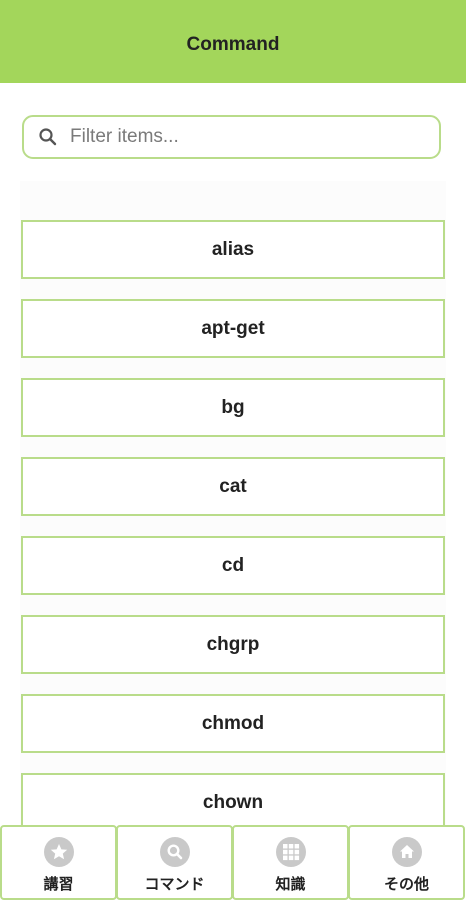 The height and width of the screenshot is (900, 466). I want to click on list-item: apt-get, so click(233, 328).